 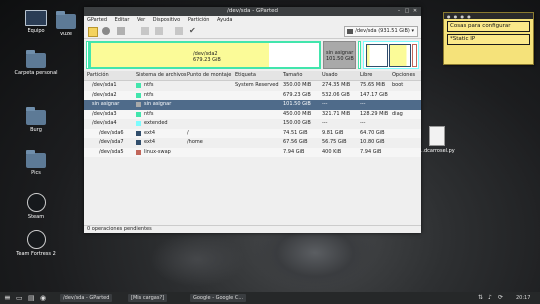 I want to click on resize-icon, so click(x=121, y=31).